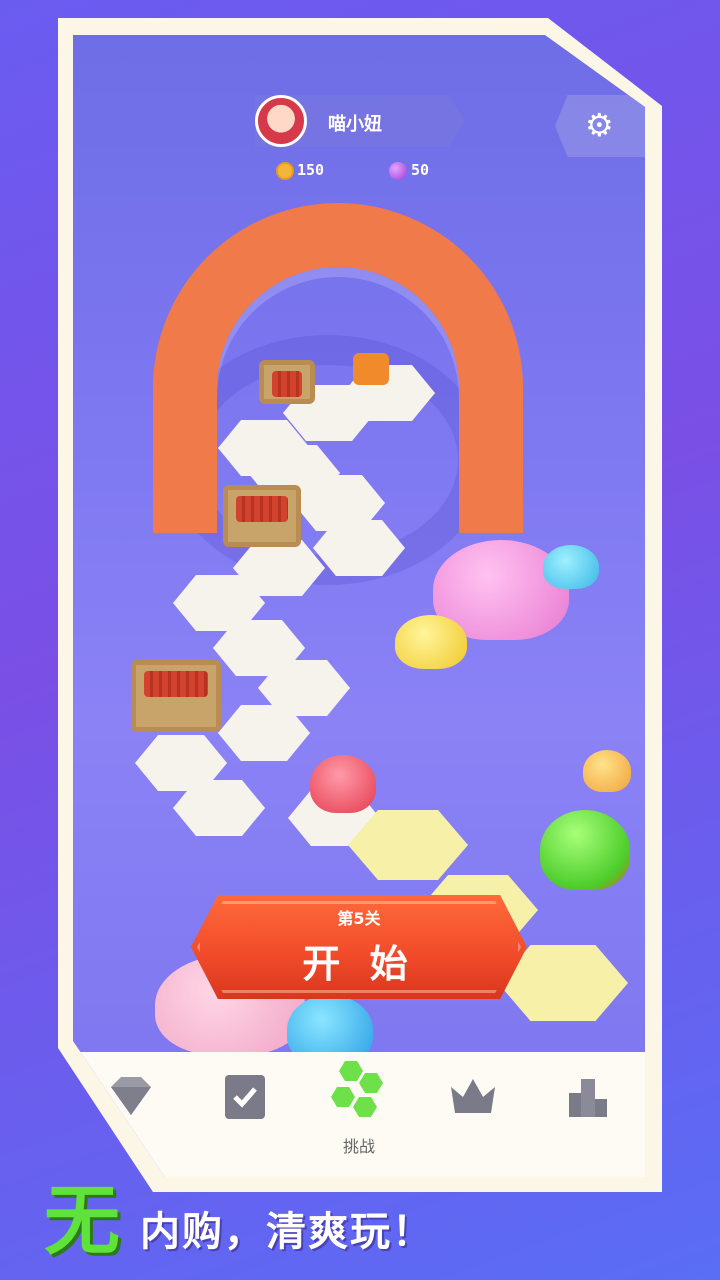  What do you see at coordinates (585, 850) in the screenshot?
I see `green-jelly` at bounding box center [585, 850].